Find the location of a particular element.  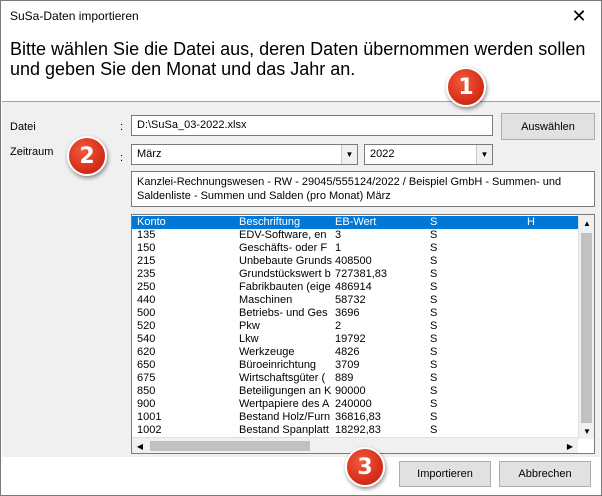

table-cell: 240000 is located at coordinates (353, 404).